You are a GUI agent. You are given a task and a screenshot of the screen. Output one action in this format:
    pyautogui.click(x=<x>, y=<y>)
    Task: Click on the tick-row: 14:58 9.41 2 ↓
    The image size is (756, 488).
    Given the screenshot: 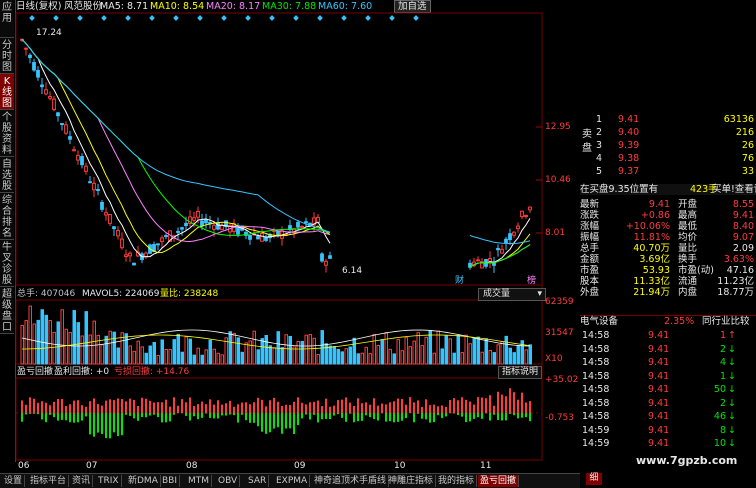 What is the action you would take?
    pyautogui.click(x=668, y=349)
    